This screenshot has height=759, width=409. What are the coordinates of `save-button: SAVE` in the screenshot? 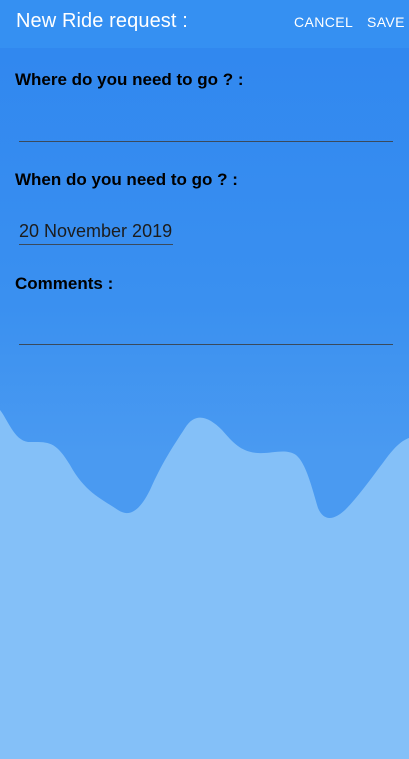 It's located at (386, 22).